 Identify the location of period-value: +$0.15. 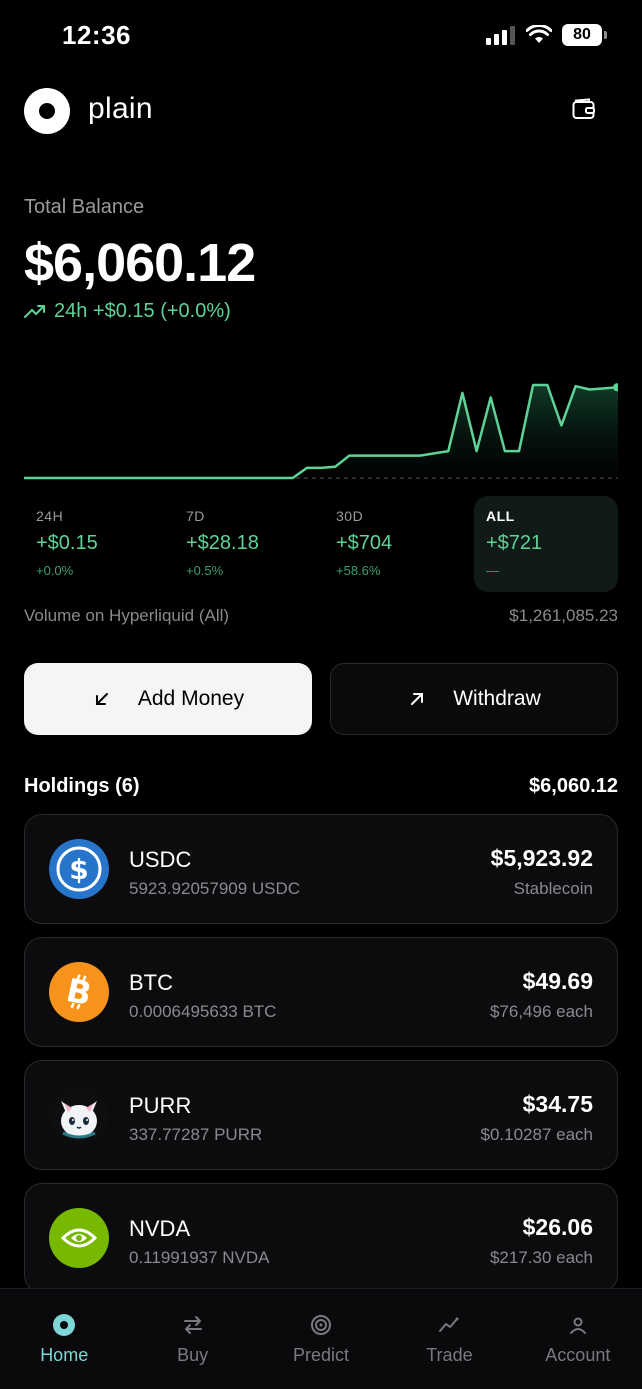
(67, 543).